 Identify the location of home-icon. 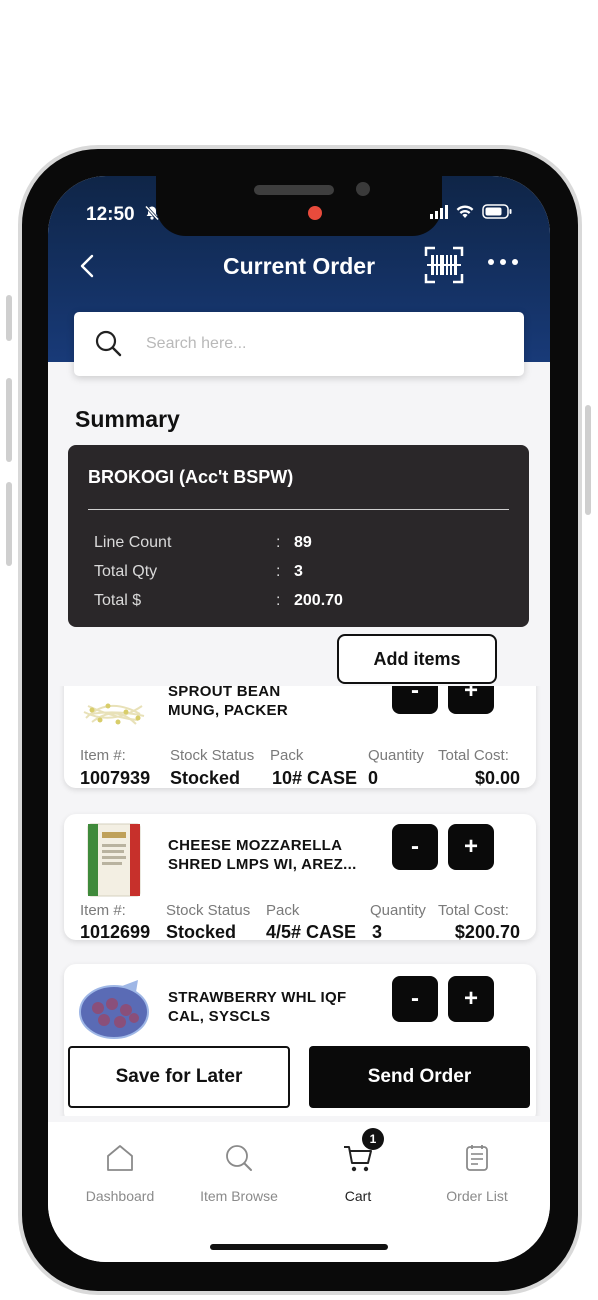
(120, 1158).